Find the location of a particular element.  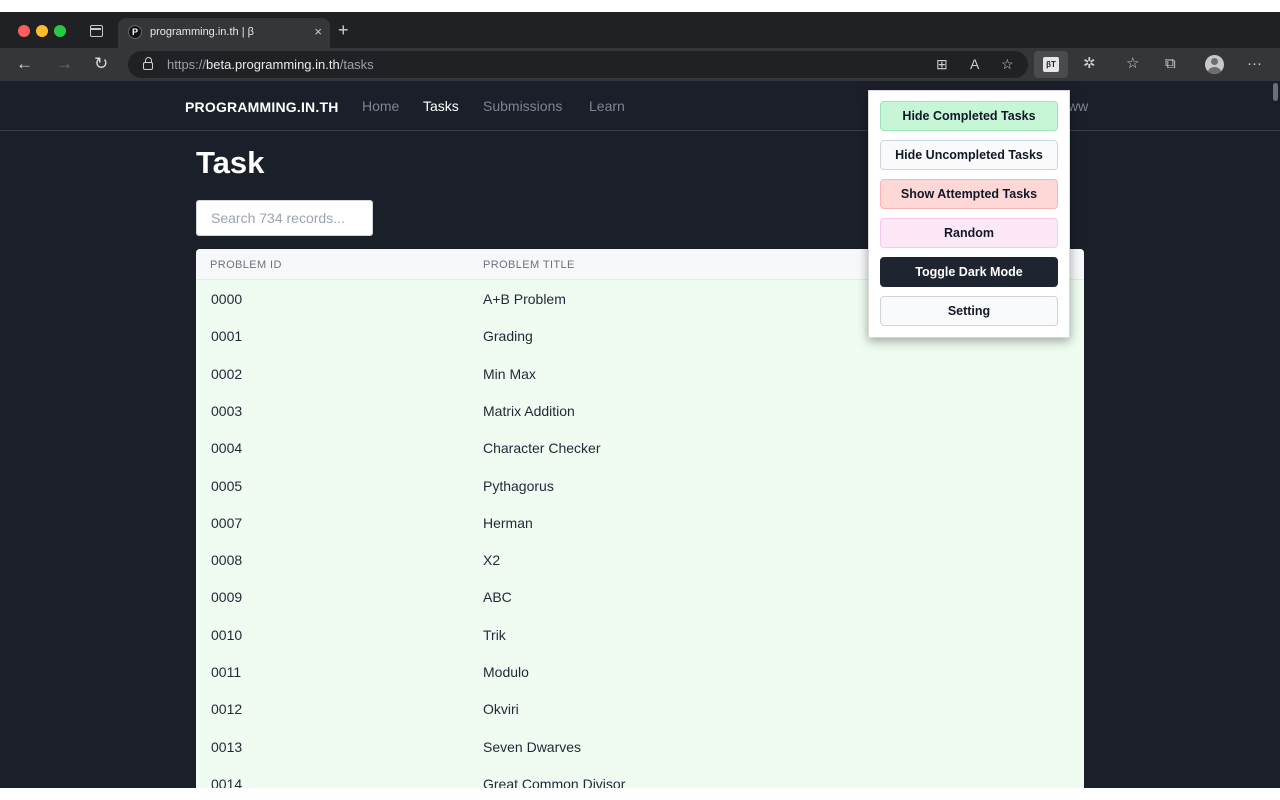

more-menu-icon: ··· is located at coordinates (1254, 64).